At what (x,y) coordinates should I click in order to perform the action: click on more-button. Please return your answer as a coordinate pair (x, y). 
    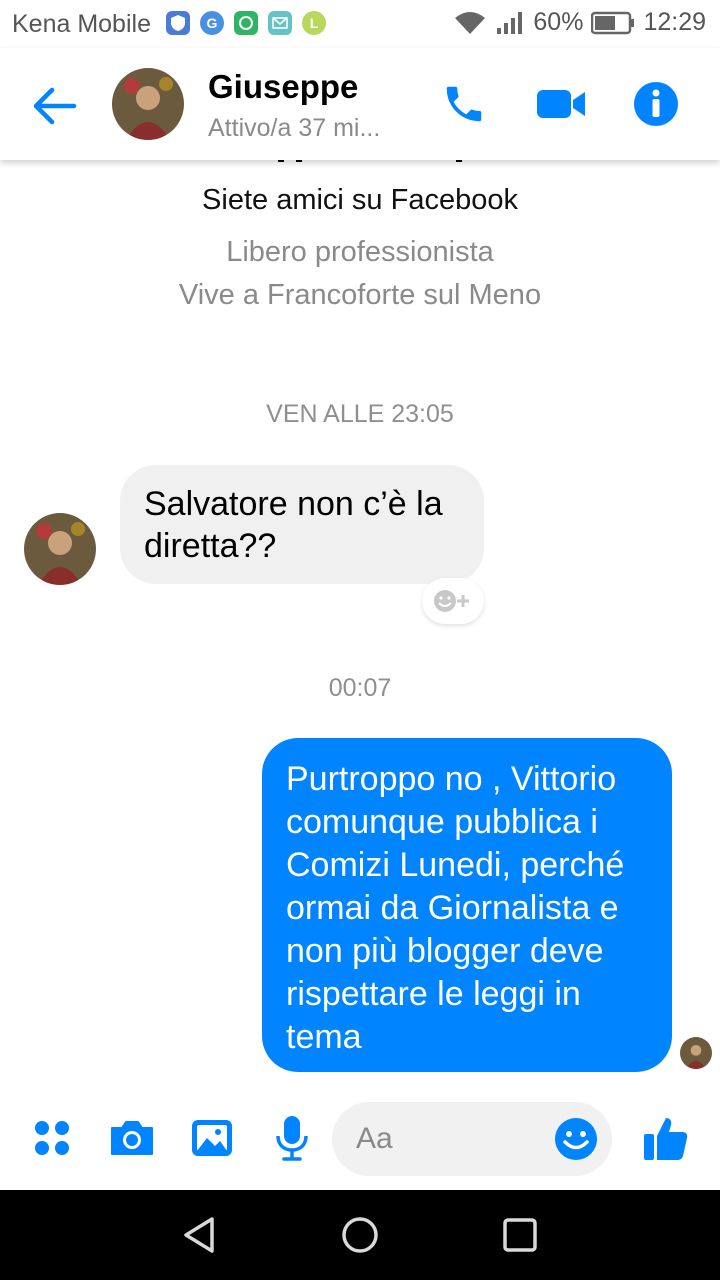
    Looking at the image, I should click on (52, 1138).